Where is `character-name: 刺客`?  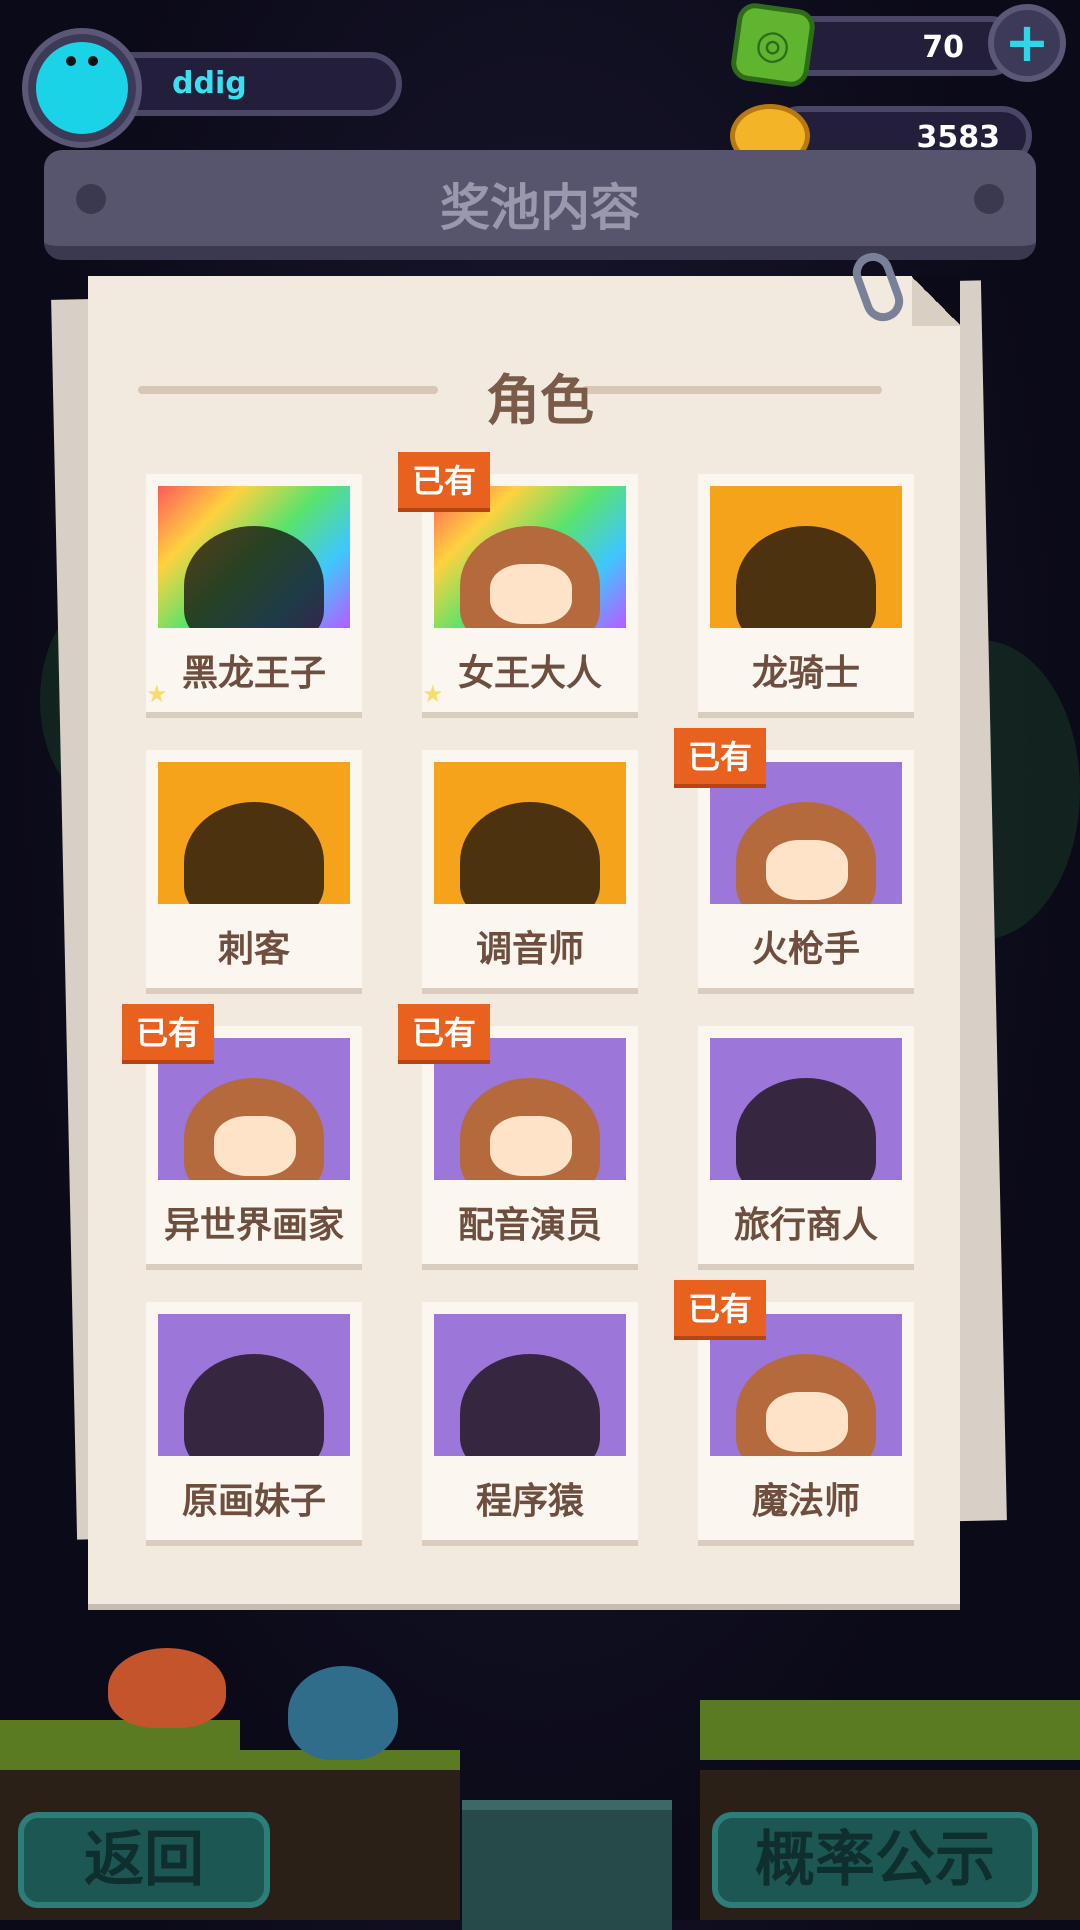 character-name: 刺客 is located at coordinates (253, 949).